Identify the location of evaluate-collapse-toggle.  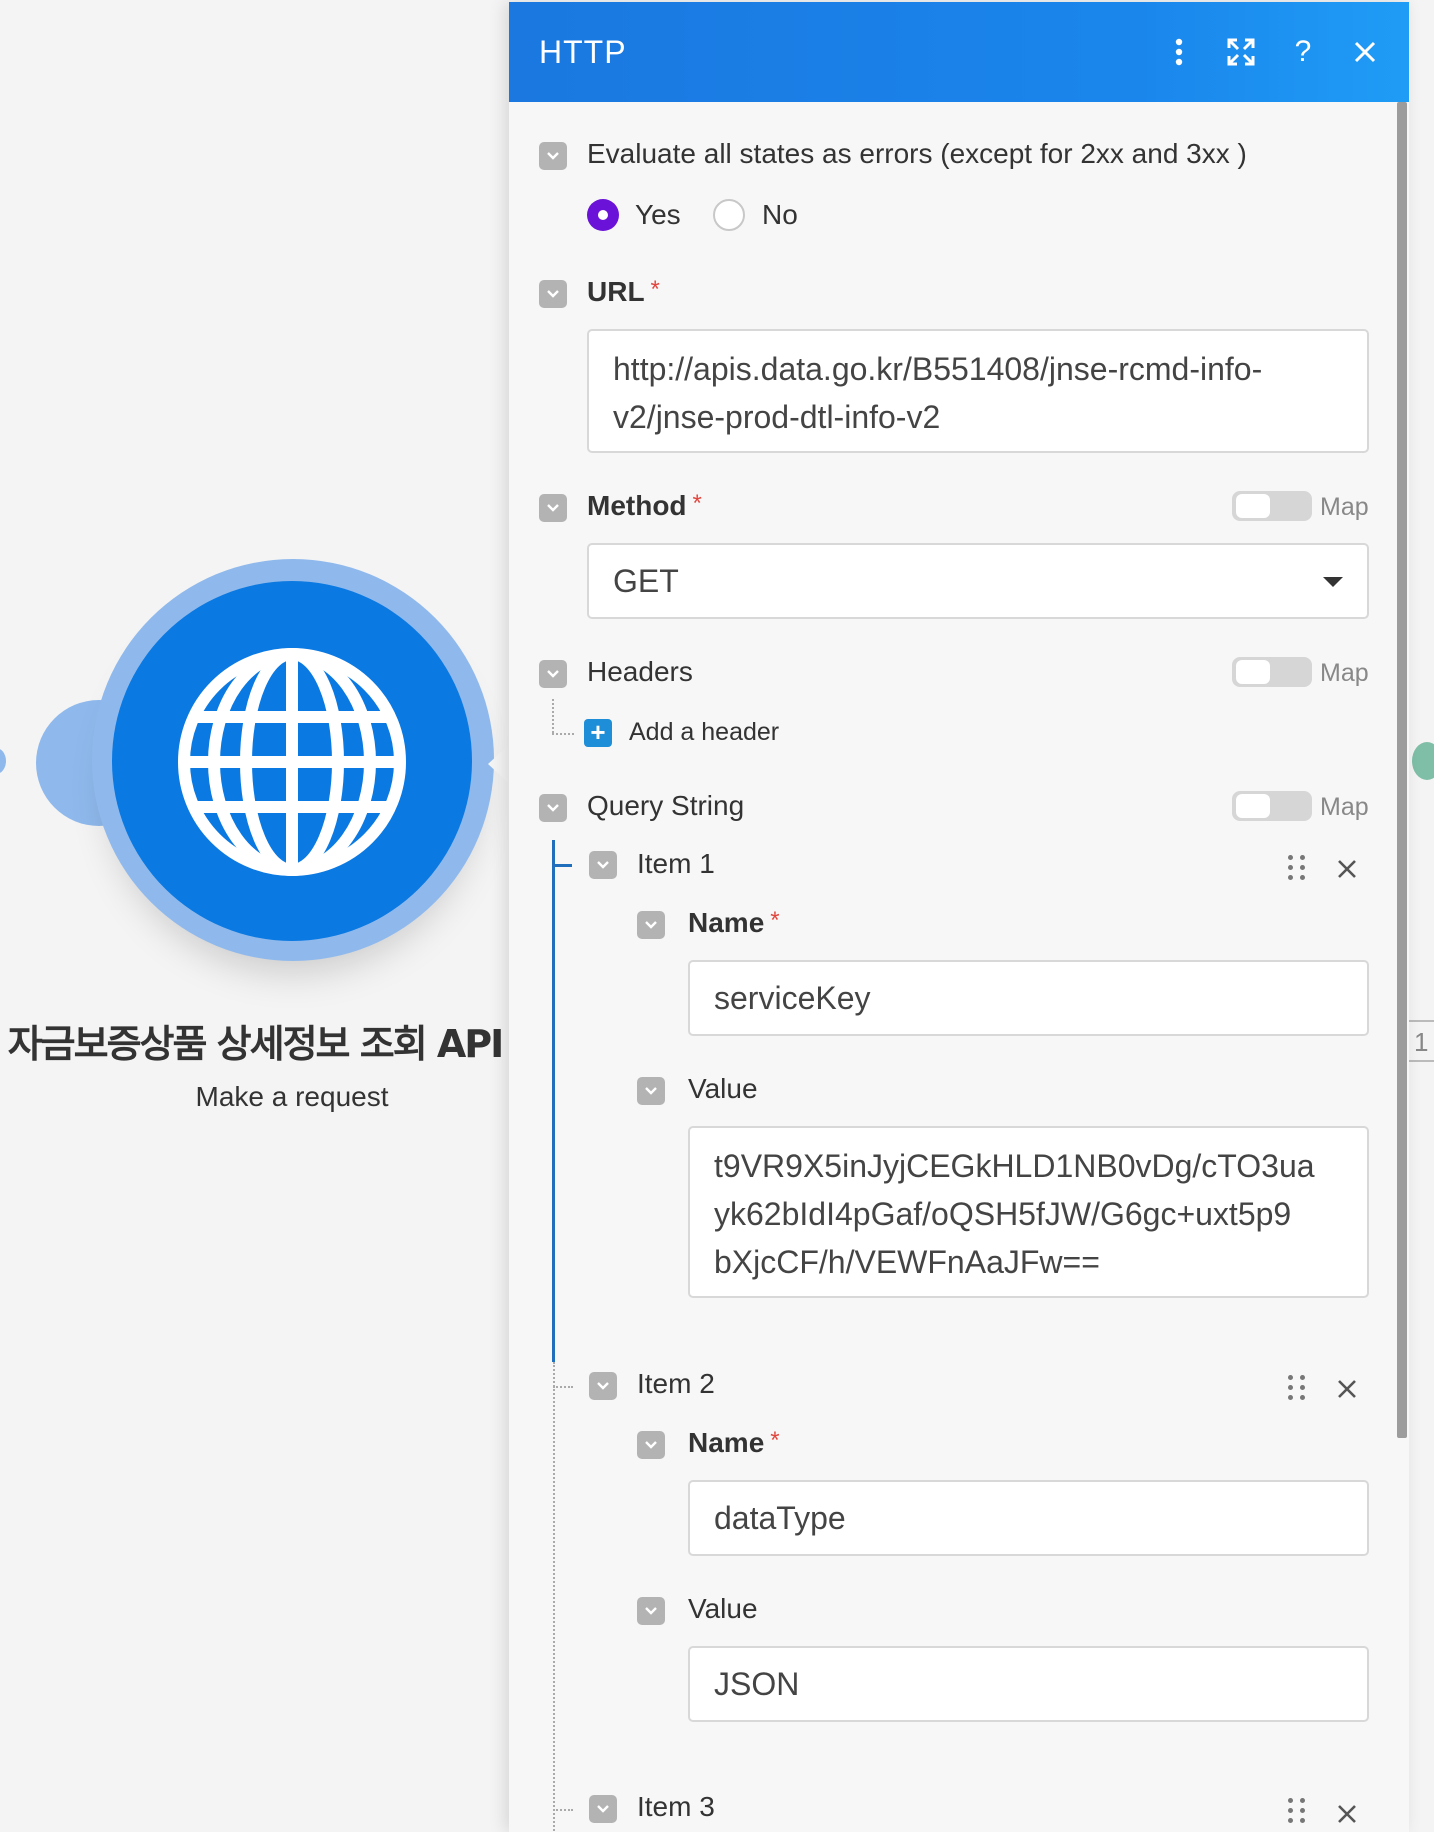
(553, 156).